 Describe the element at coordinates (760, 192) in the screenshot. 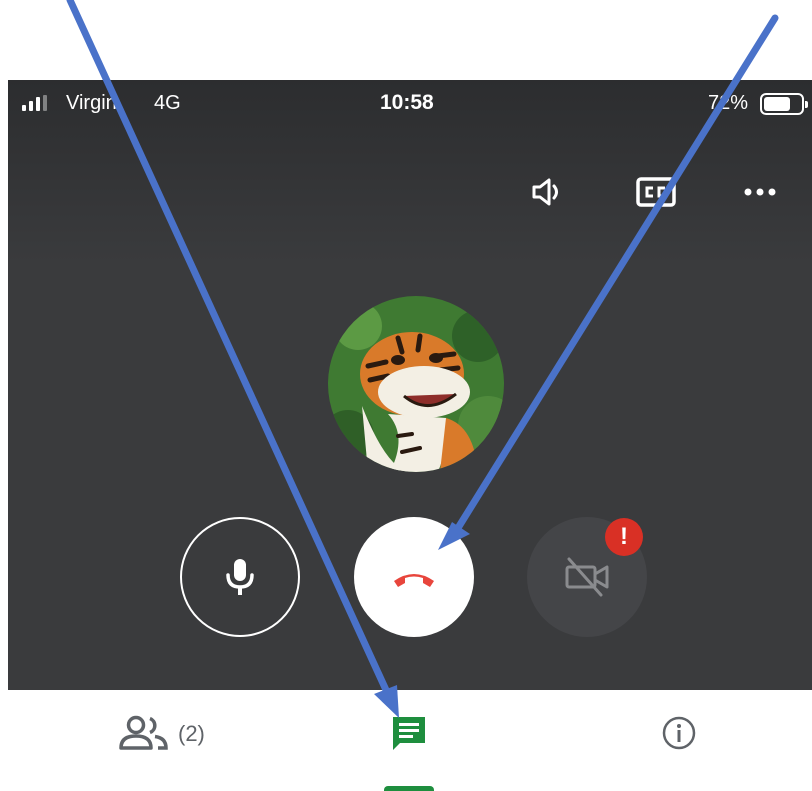

I see `more-options-icon` at that location.